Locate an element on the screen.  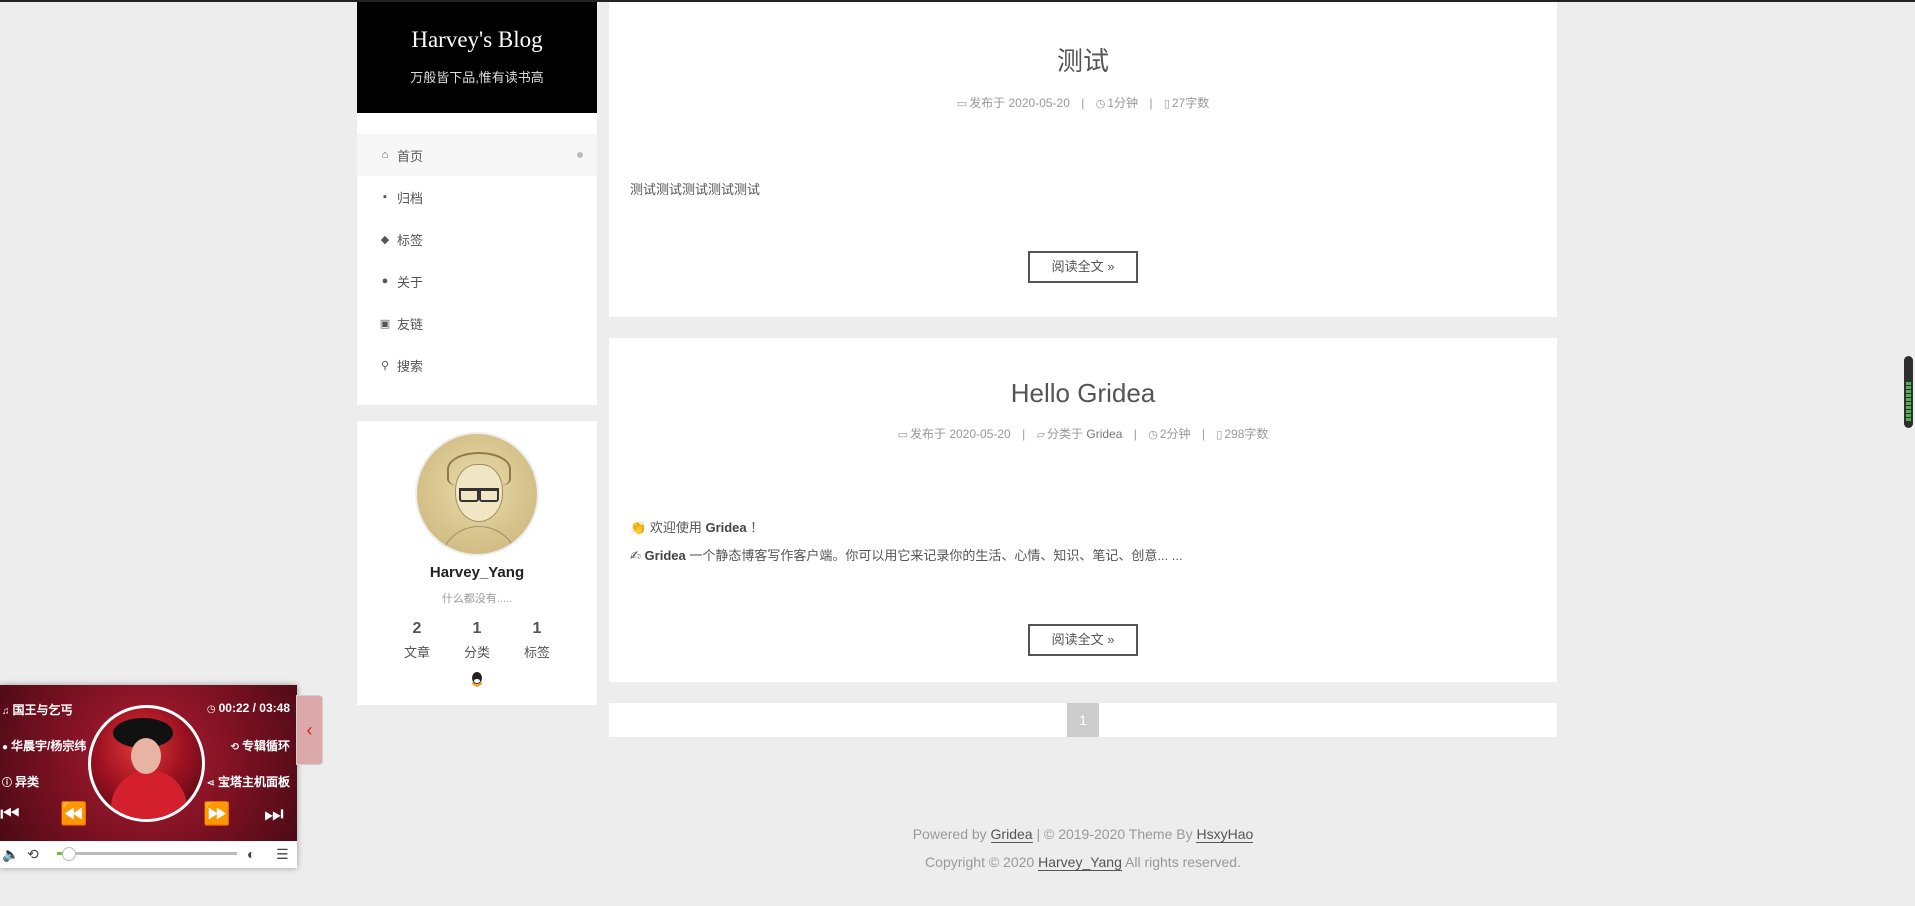
qq-icon is located at coordinates (477, 680).